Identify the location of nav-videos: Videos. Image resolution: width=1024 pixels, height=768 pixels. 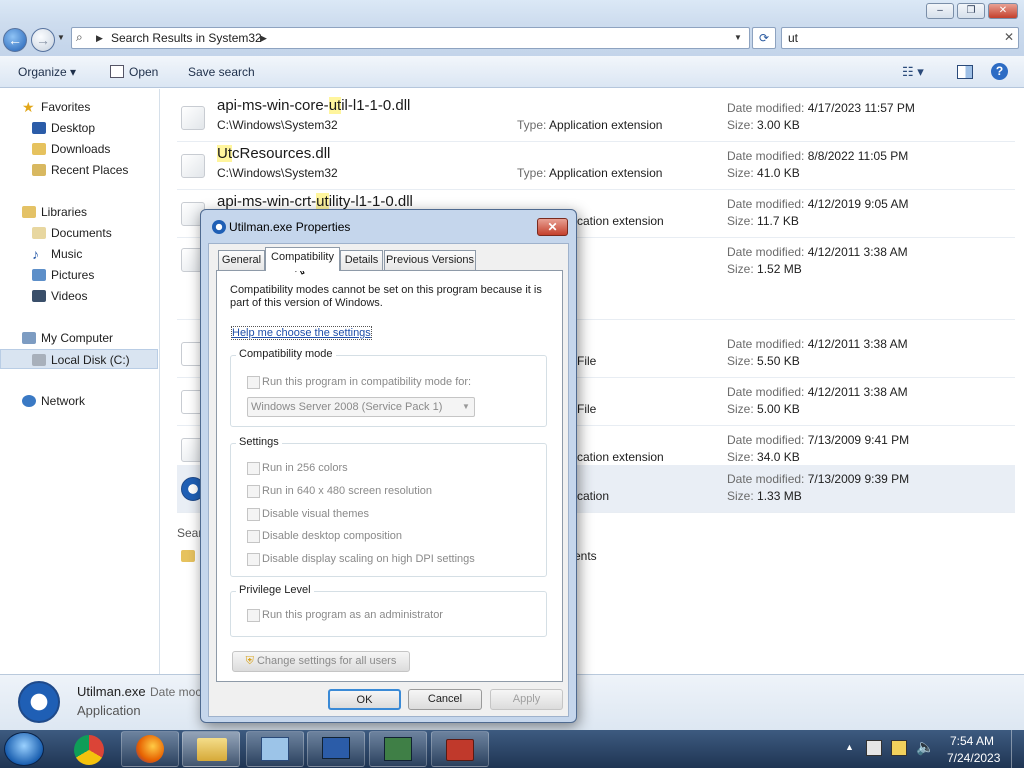
(79, 296).